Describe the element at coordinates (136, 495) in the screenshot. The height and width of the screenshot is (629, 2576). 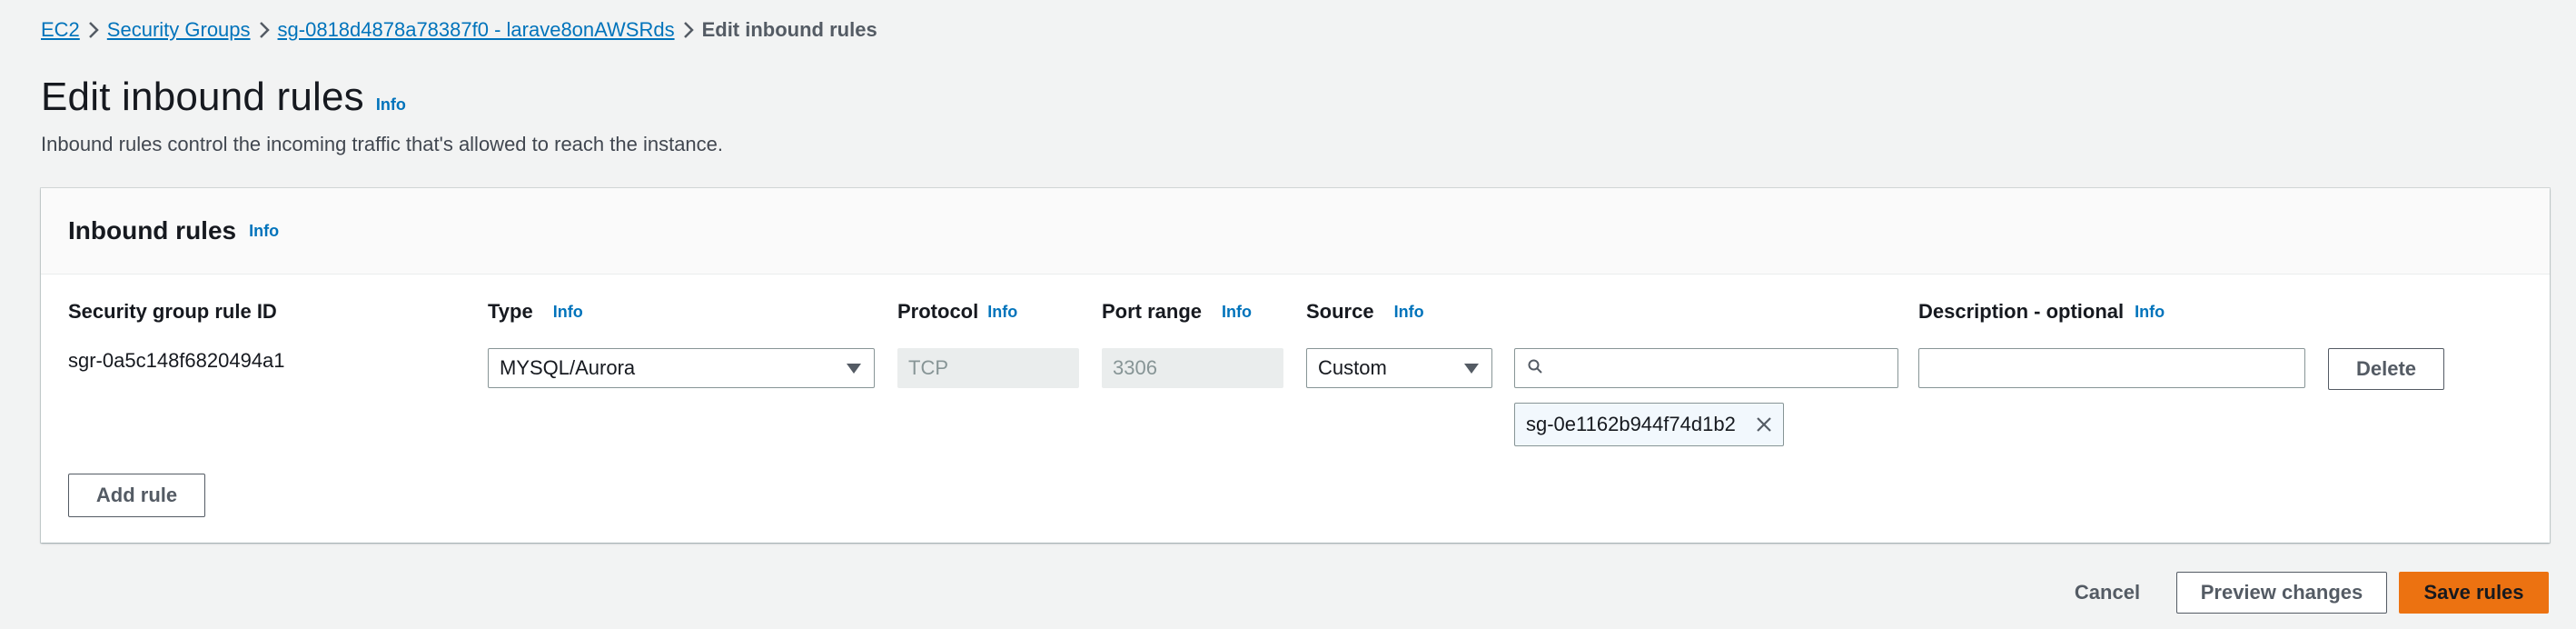
I see `add-rule-button: Add rule` at that location.